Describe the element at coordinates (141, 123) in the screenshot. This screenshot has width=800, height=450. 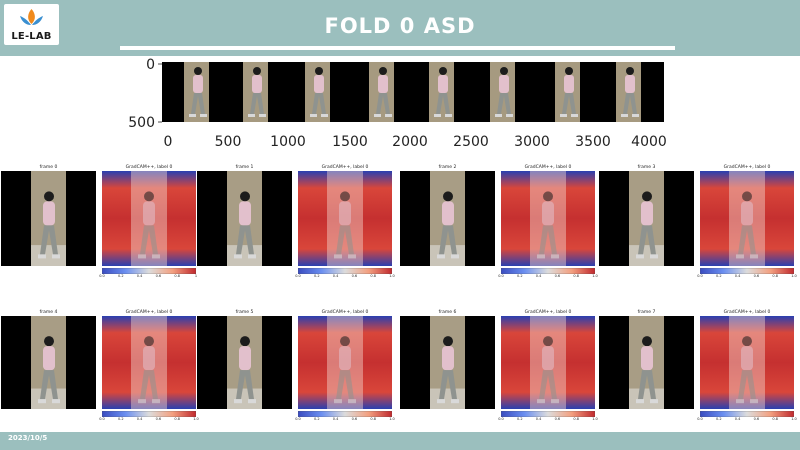
I see `y-tick-label: 500` at that location.